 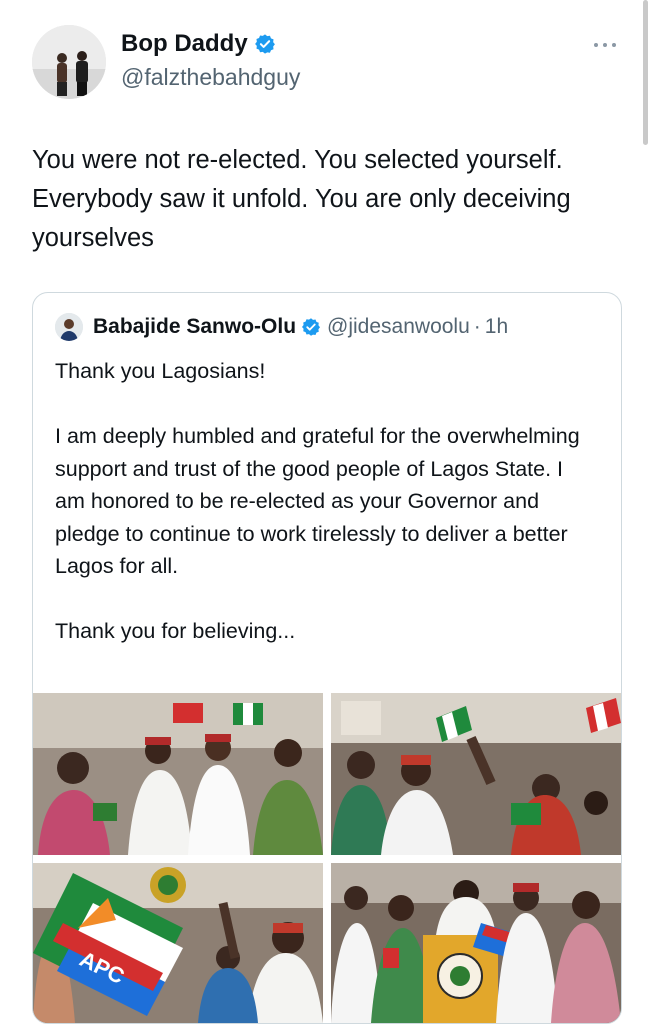 I want to click on scrollbar, so click(x=645, y=72).